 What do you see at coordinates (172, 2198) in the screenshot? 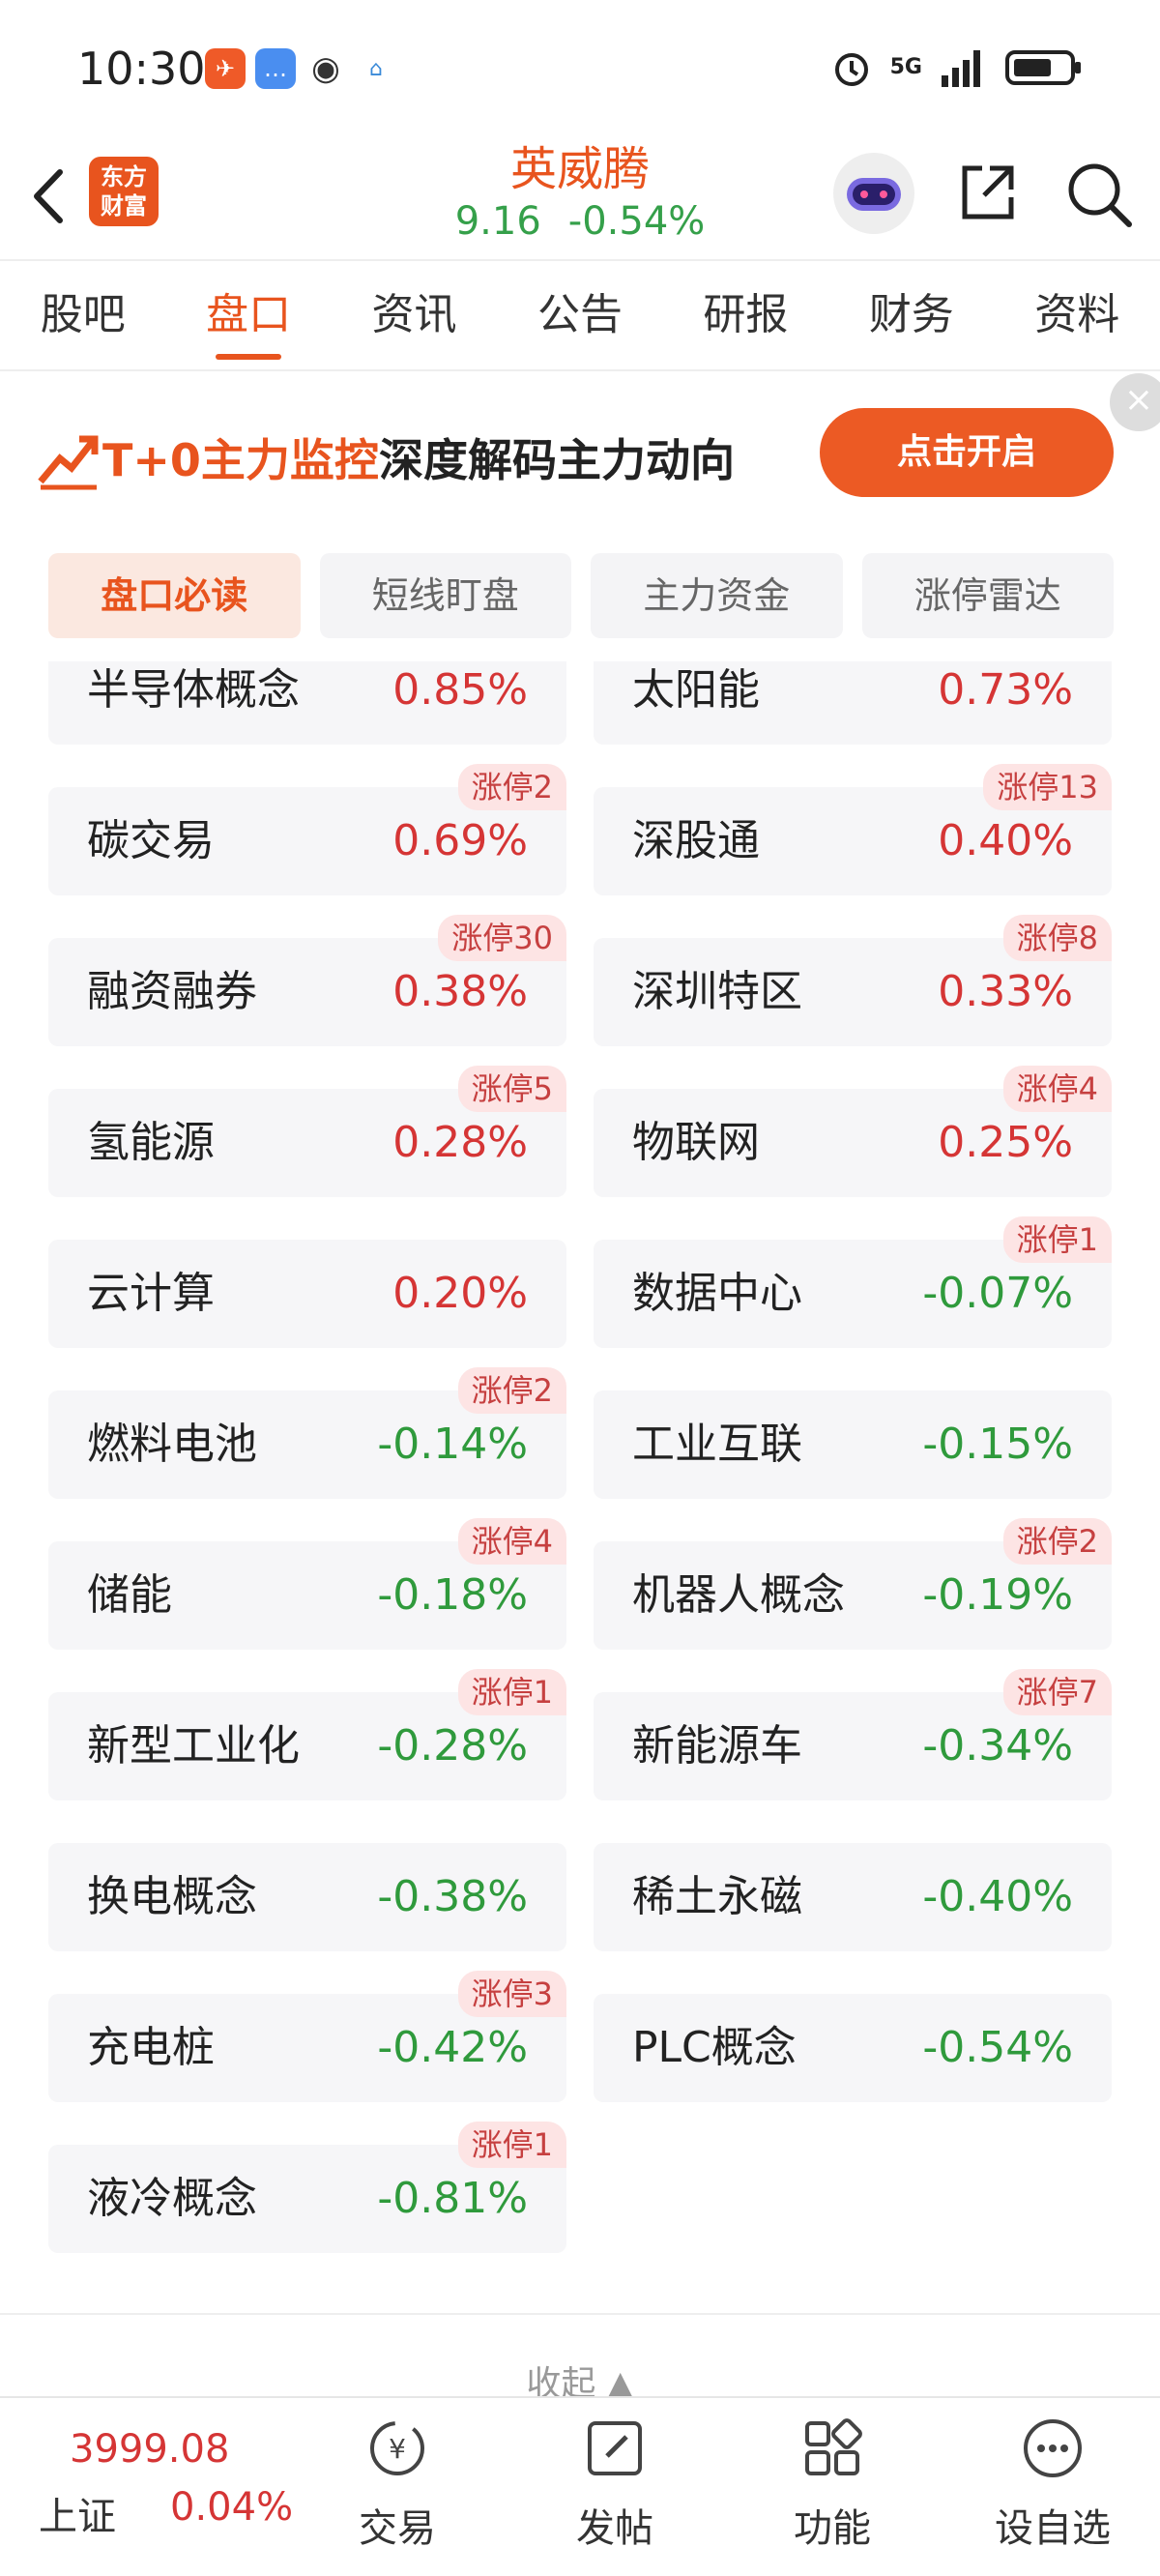
I see `concept-name: 液冷概念` at bounding box center [172, 2198].